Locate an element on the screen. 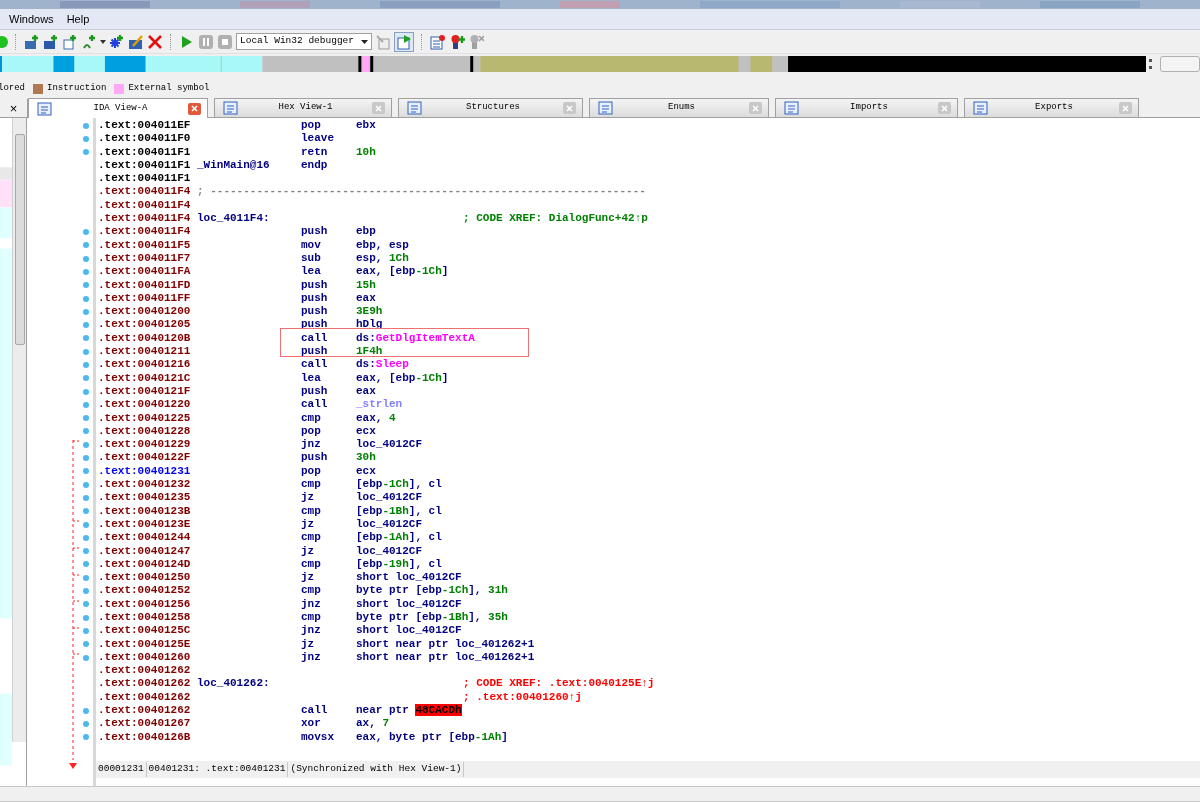  label-text: _WinMain@16 is located at coordinates (249, 165).